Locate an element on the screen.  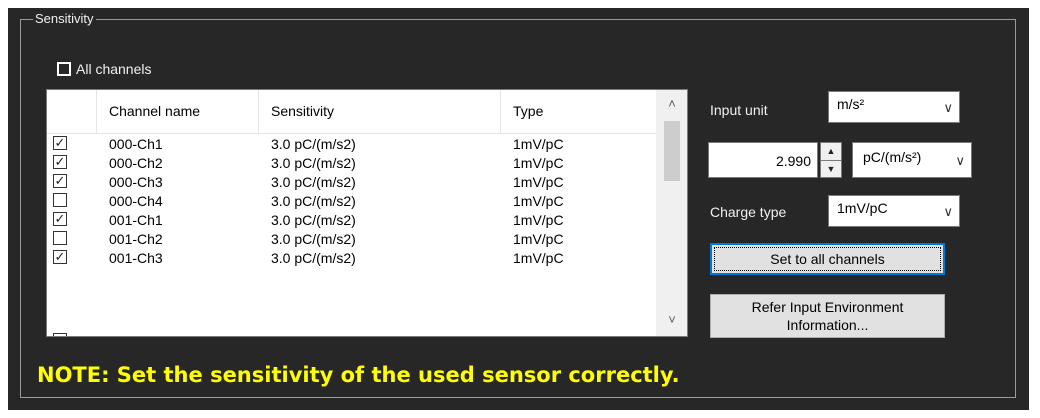
list-header: Channel name Sensitivity Type is located at coordinates (352, 112).